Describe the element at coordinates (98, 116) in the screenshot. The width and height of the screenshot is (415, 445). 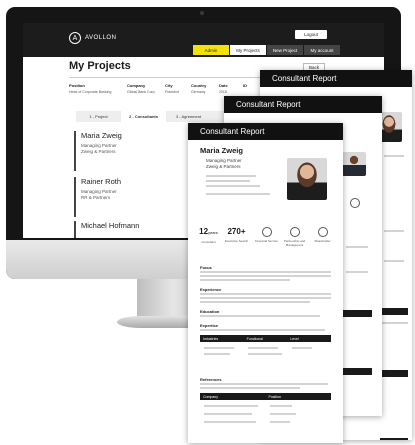
I see `step-project: 1 - Project` at that location.